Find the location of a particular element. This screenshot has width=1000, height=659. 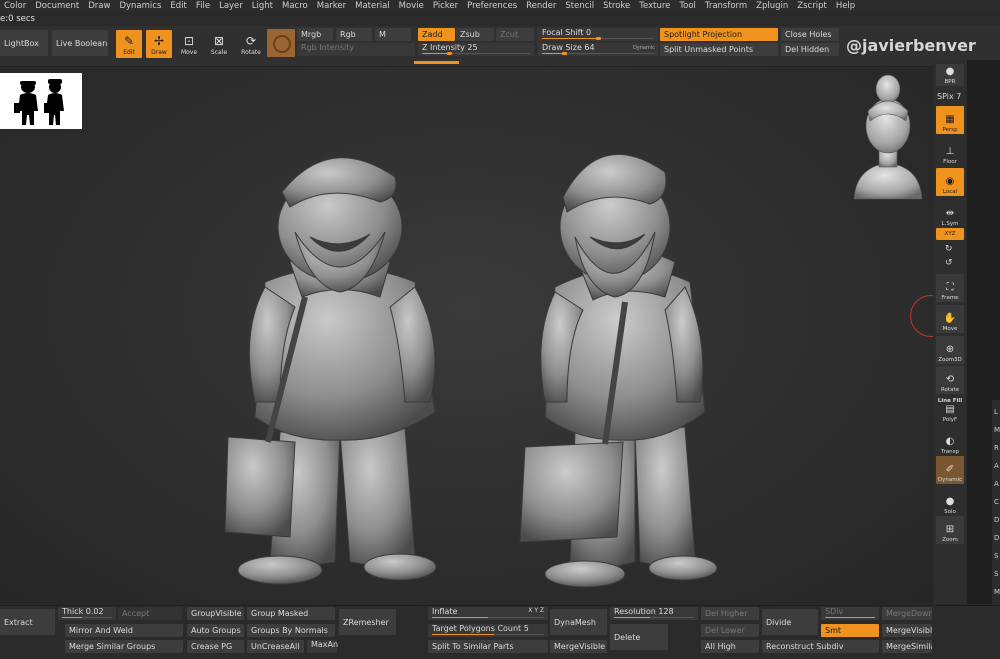

polyframe-button: Line Fill ▤ PolyF is located at coordinates (950, 410).